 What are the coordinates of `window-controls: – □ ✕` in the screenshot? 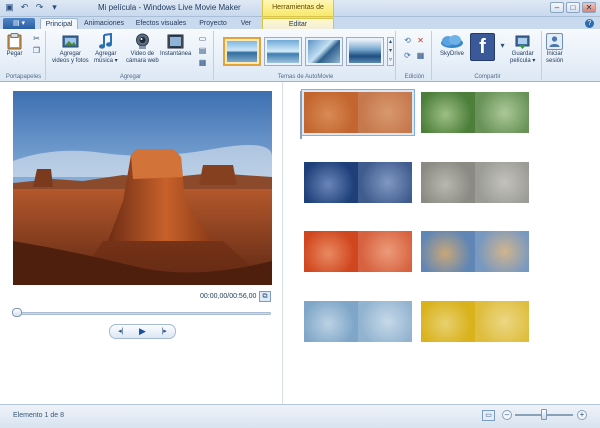 It's located at (573, 7).